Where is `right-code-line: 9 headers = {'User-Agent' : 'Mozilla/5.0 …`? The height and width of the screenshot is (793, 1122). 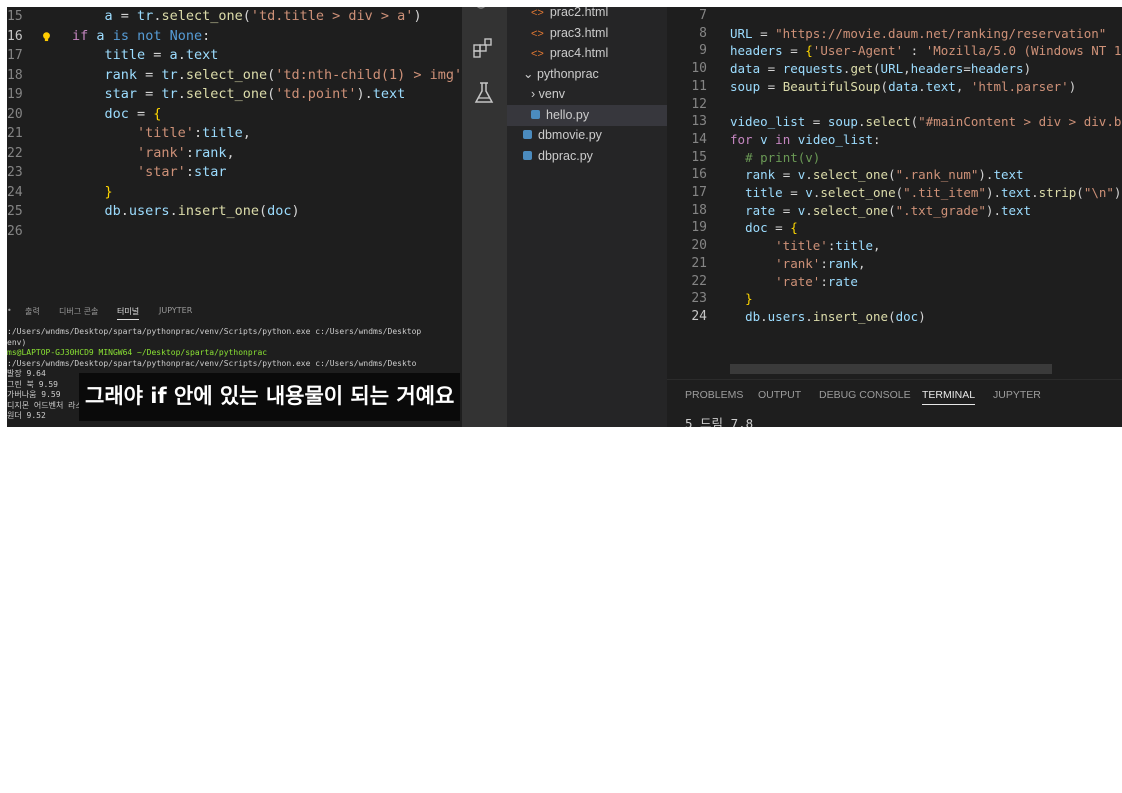 right-code-line: 9 headers = {'User-Agent' : 'Mozilla/5.0 … is located at coordinates (894, 51).